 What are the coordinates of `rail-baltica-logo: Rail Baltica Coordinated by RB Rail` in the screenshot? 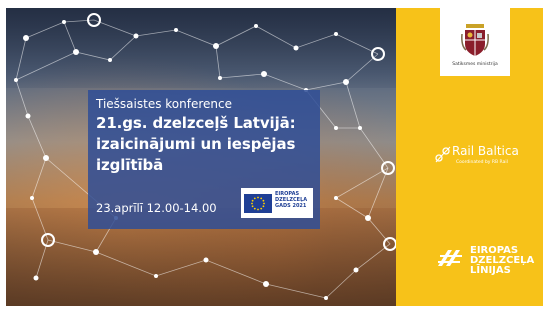 It's located at (484, 158).